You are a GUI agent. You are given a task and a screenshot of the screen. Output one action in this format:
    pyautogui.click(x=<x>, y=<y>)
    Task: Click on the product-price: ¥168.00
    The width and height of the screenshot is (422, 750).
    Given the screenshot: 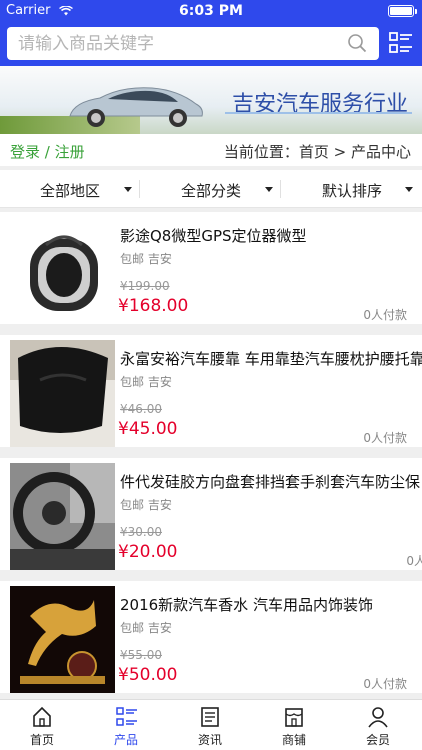 What is the action you would take?
    pyautogui.click(x=153, y=306)
    